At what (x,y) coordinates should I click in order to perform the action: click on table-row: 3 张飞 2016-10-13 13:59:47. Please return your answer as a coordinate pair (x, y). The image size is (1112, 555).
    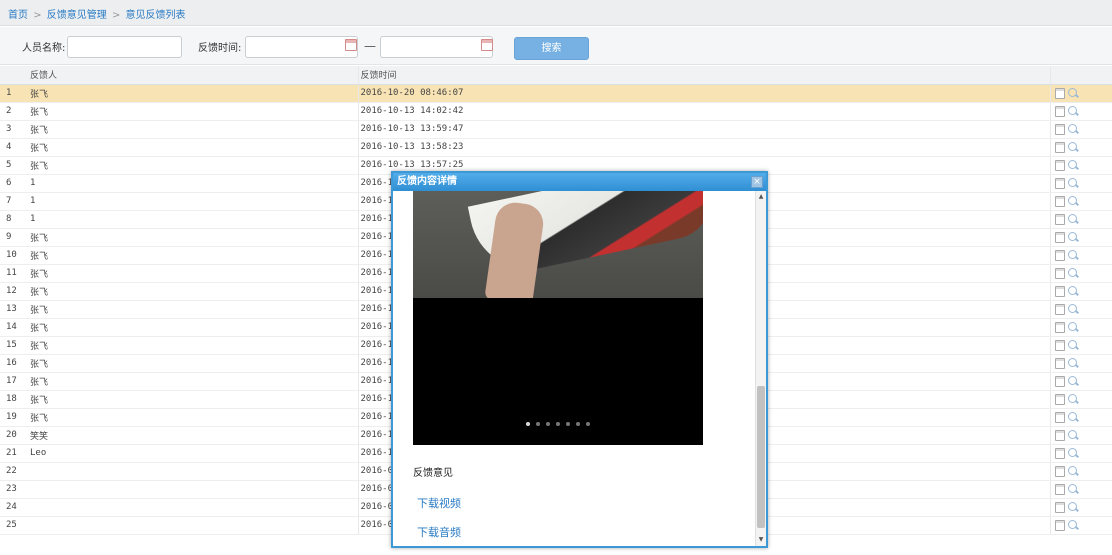
    Looking at the image, I should click on (556, 129).